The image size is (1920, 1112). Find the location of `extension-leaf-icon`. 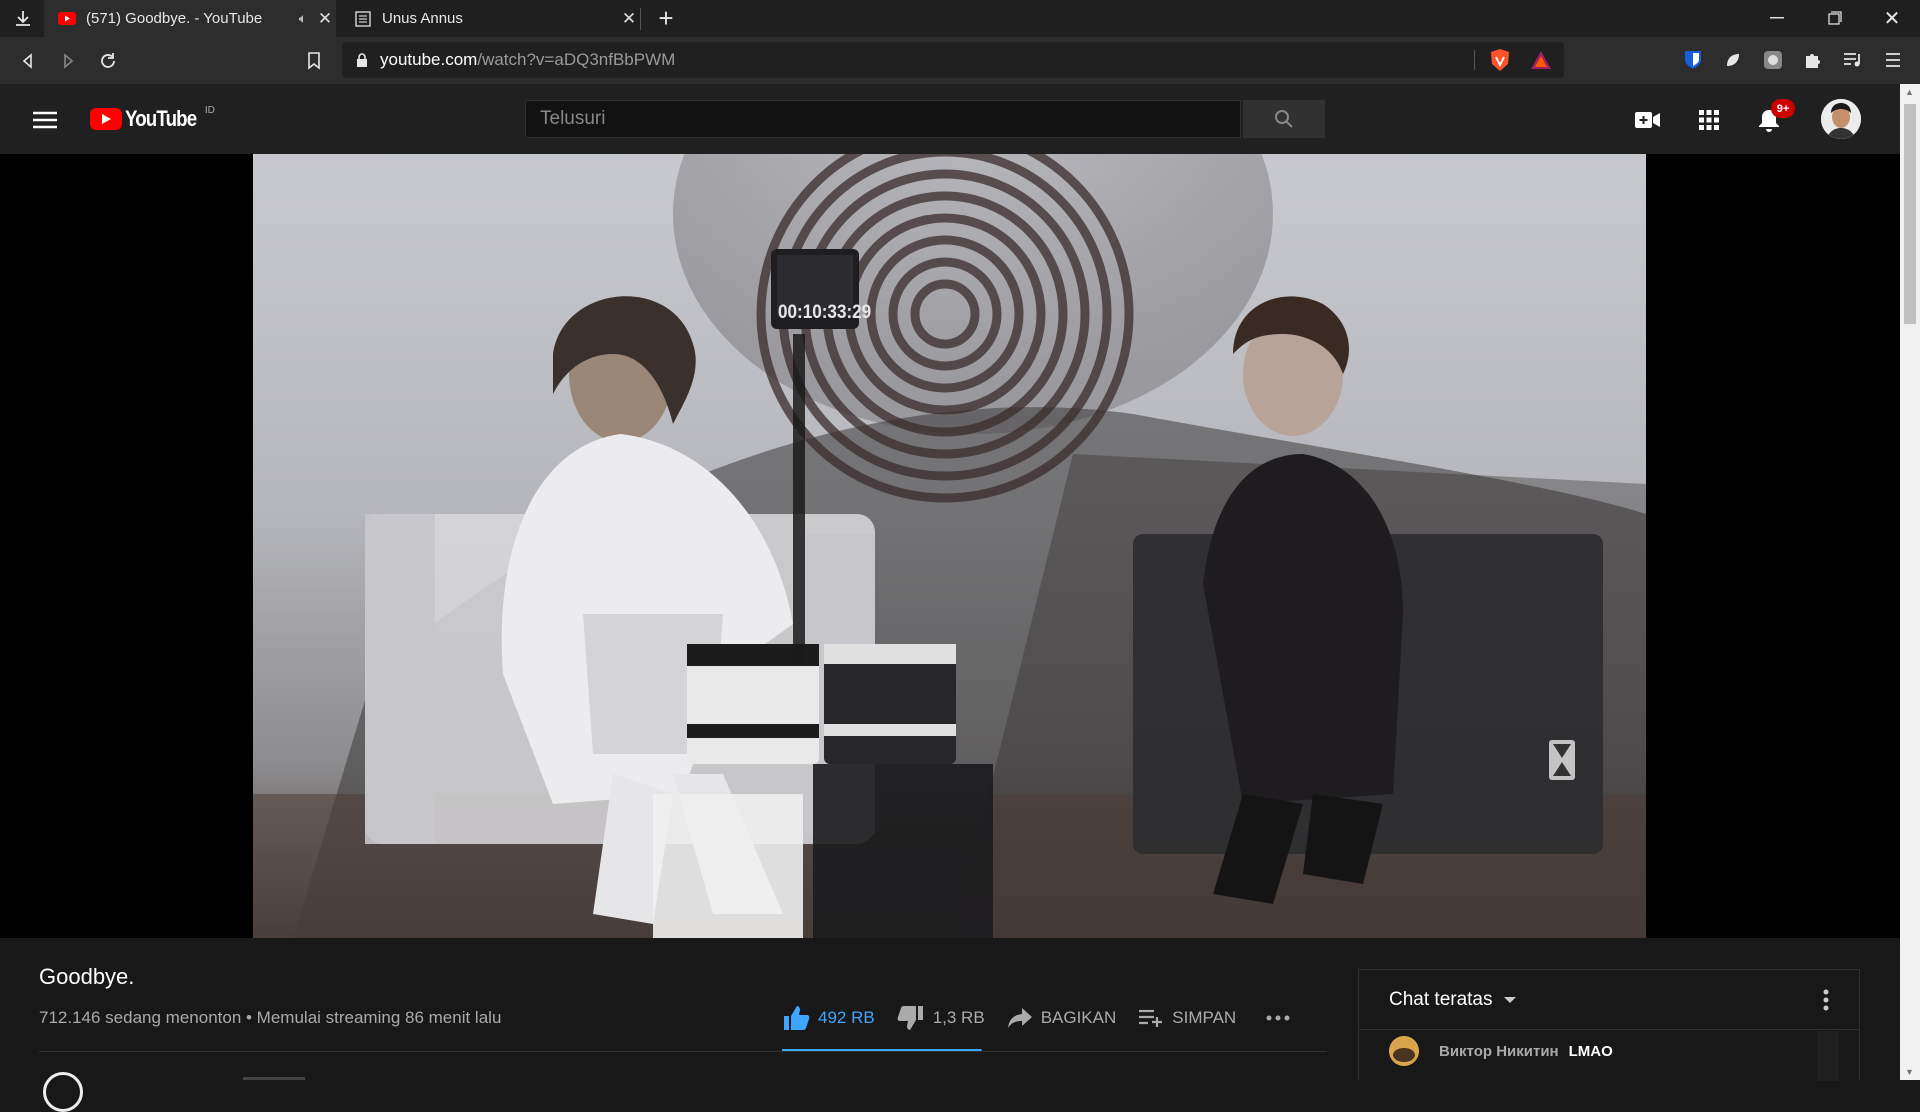

extension-leaf-icon is located at coordinates (1733, 60).